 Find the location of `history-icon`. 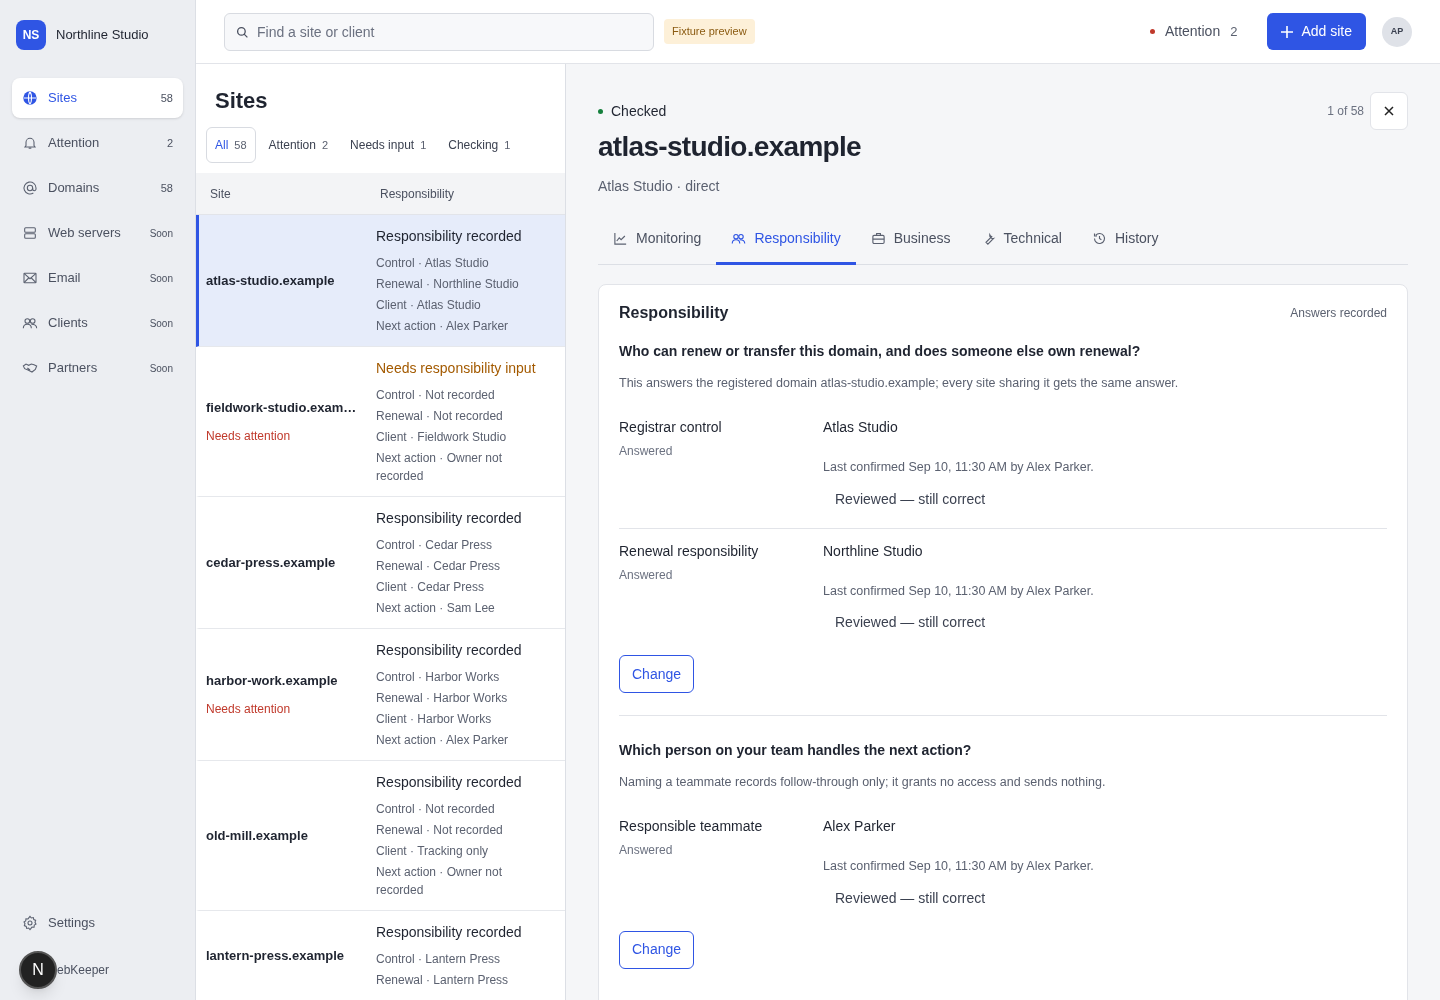

history-icon is located at coordinates (1099, 238).